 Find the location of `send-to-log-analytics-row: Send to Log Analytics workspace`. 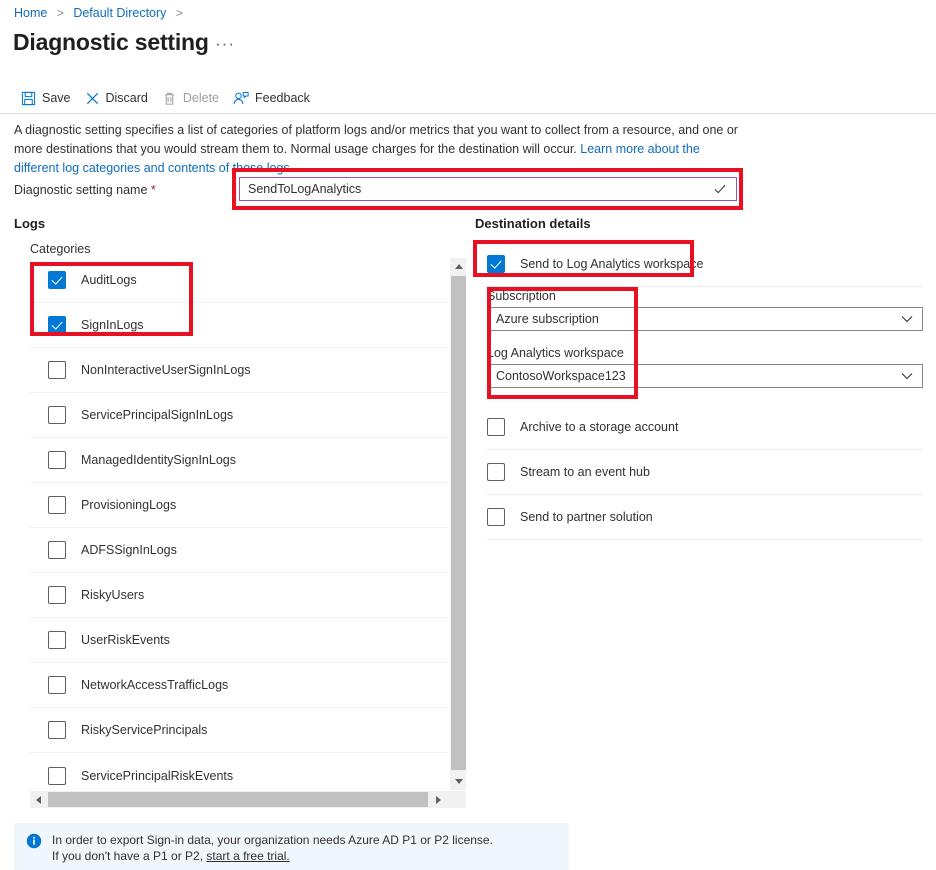

send-to-log-analytics-row: Send to Log Analytics workspace is located at coordinates (705, 264).